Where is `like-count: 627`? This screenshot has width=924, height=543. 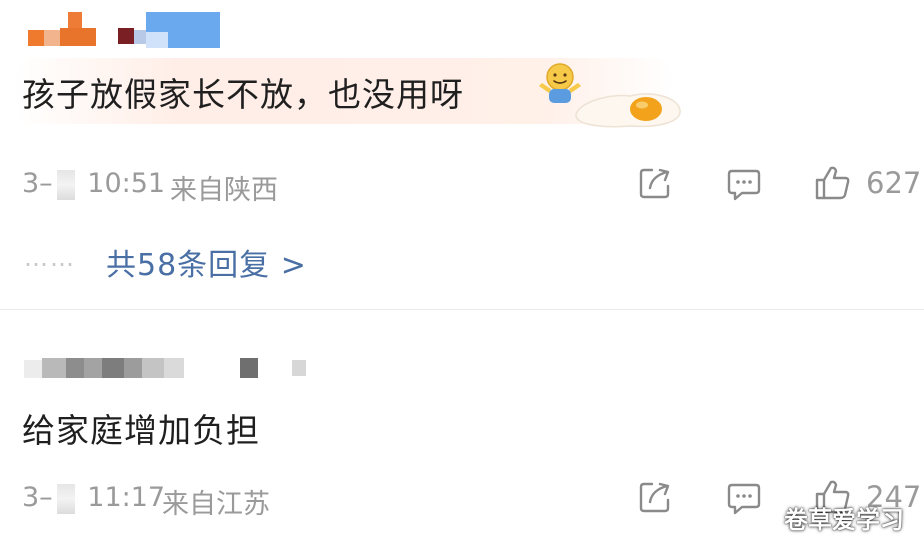 like-count: 627 is located at coordinates (894, 183).